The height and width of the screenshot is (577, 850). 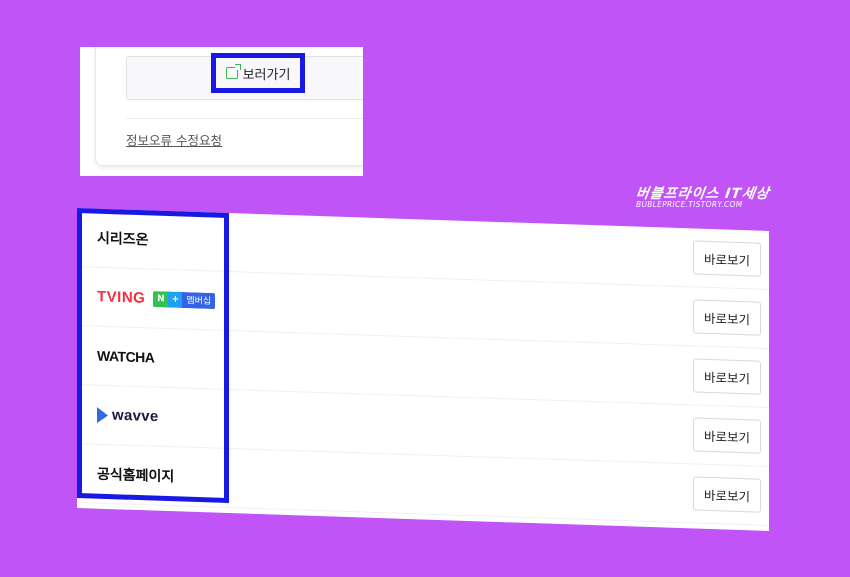 I want to click on tving-wordmark: TVING, so click(x=121, y=297).